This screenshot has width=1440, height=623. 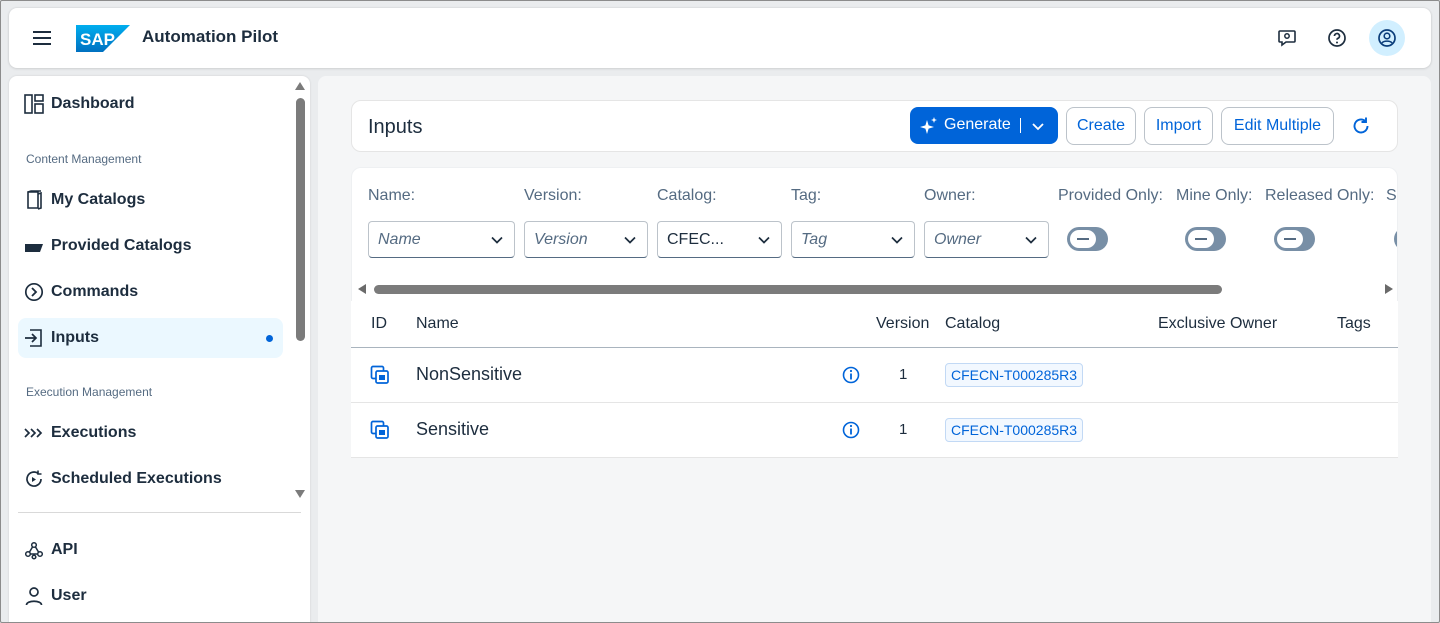 I want to click on owner-filter-select: Owner, so click(x=986, y=239).